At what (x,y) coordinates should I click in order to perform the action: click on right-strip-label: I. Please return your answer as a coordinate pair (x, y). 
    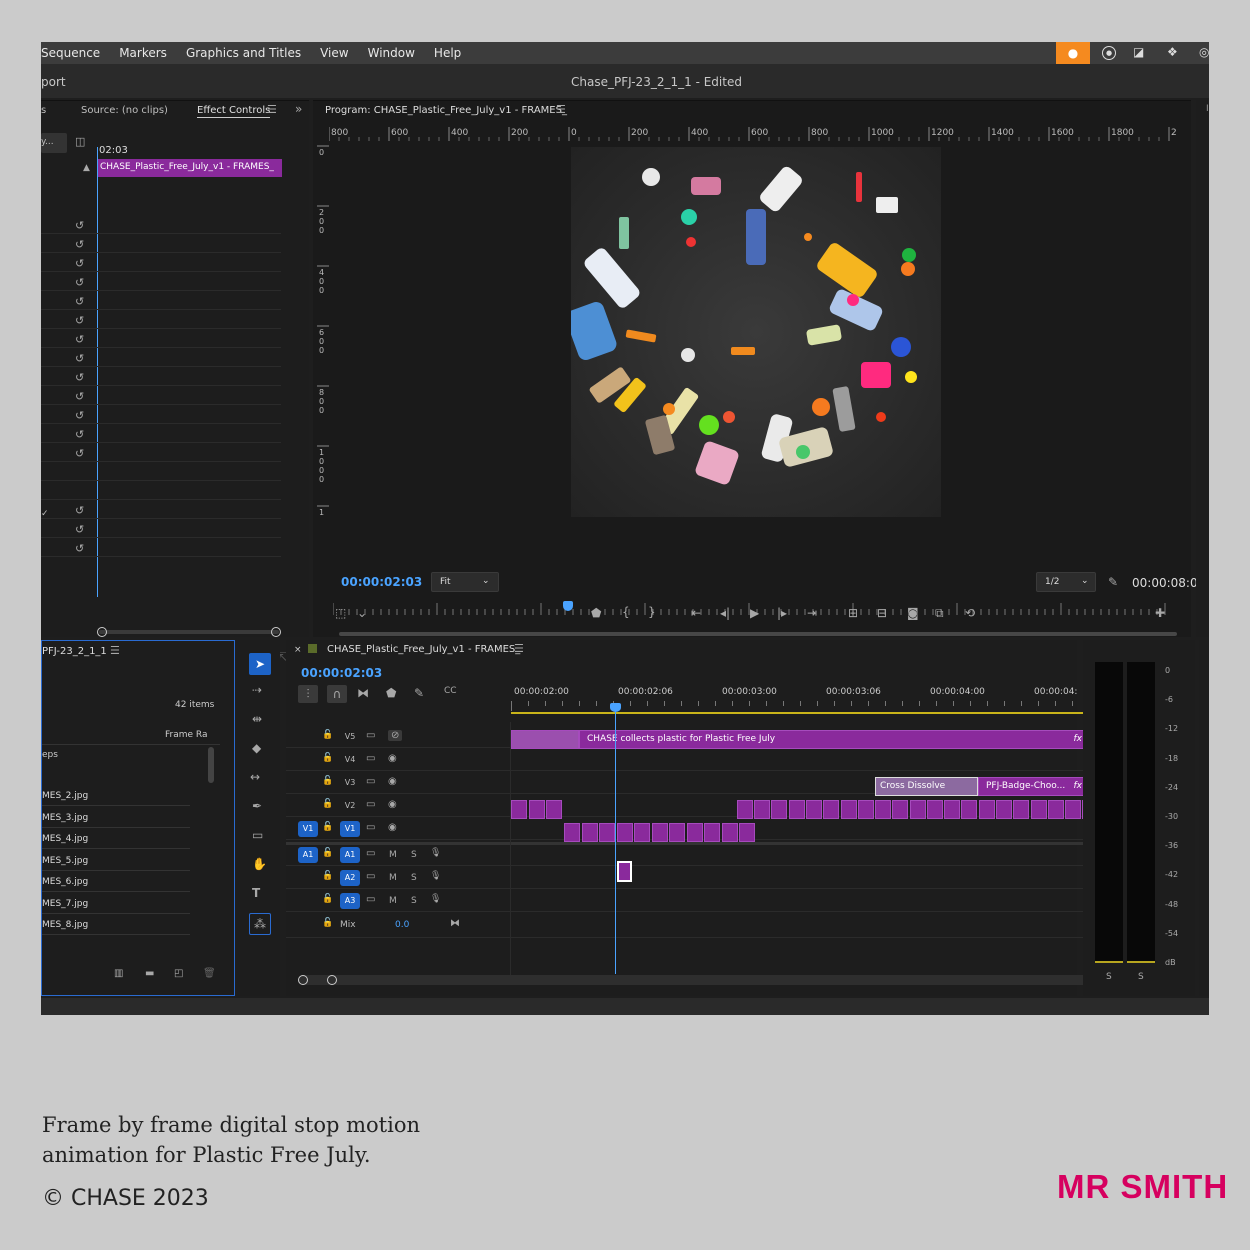
    Looking at the image, I should click on (1207, 109).